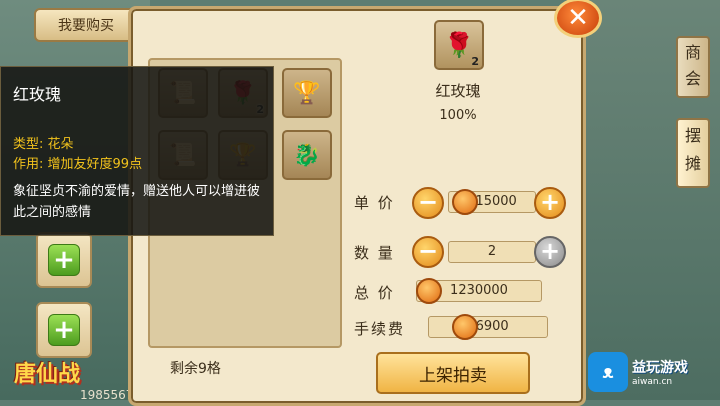 The height and width of the screenshot is (406, 720). What do you see at coordinates (458, 115) in the screenshot?
I see `item-quality: 100%` at bounding box center [458, 115].